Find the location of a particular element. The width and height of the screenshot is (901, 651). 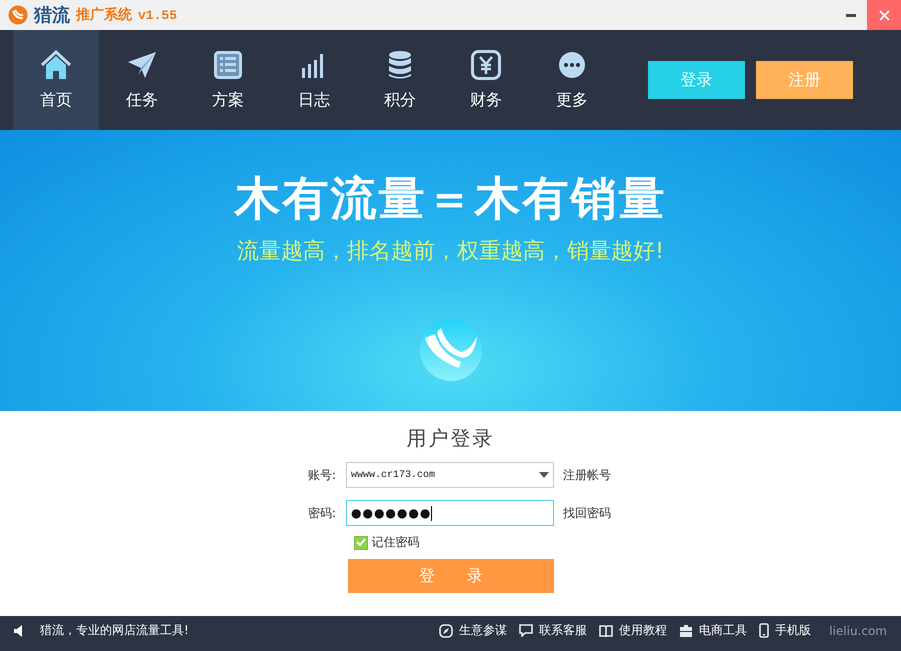

nav-tab: 更多 is located at coordinates (572, 80).